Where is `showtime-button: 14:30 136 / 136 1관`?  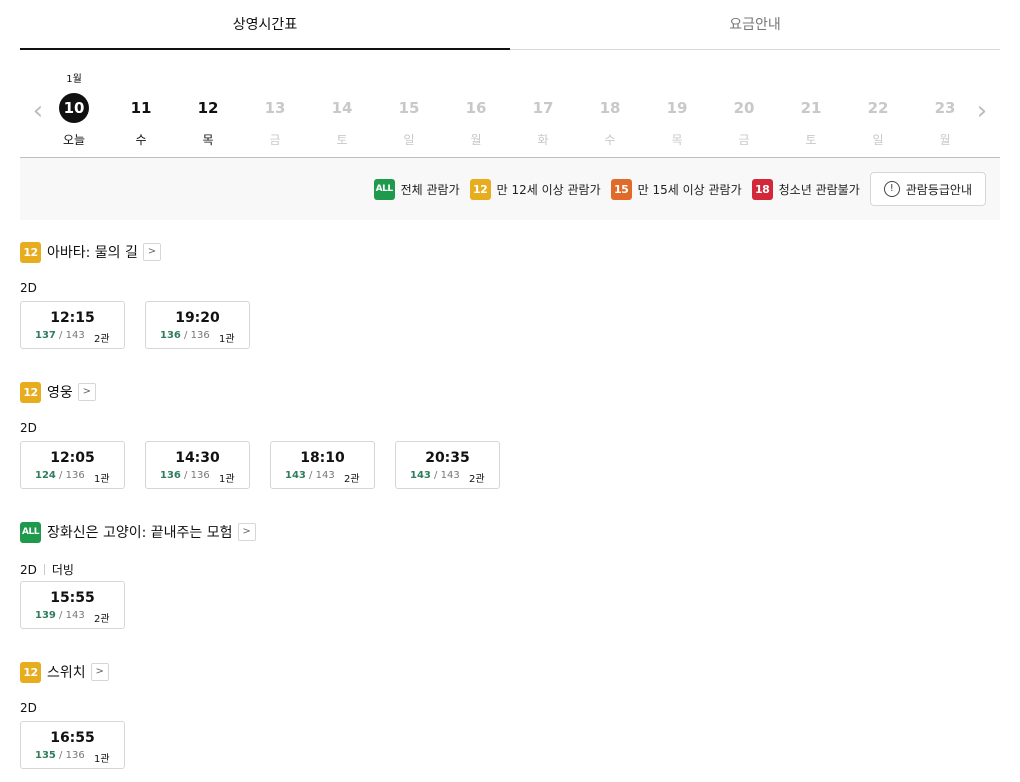 showtime-button: 14:30 136 / 136 1관 is located at coordinates (197, 465).